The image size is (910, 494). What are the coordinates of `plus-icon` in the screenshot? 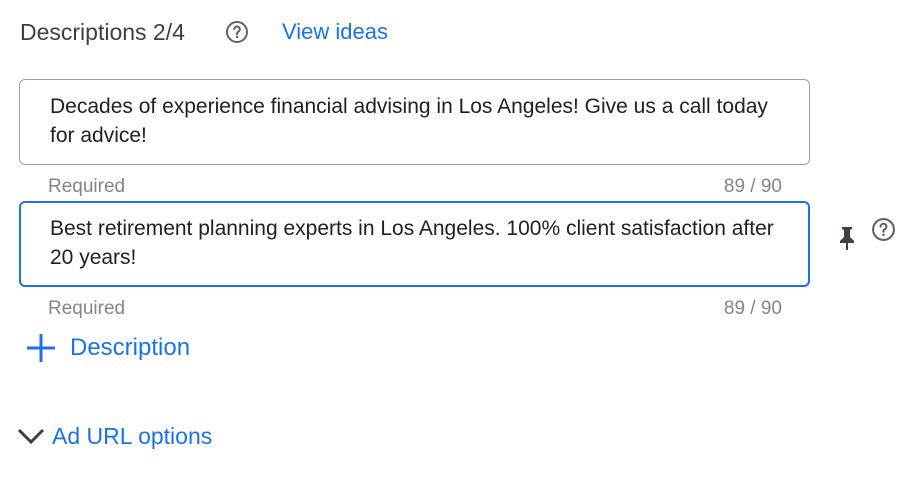 It's located at (41, 348).